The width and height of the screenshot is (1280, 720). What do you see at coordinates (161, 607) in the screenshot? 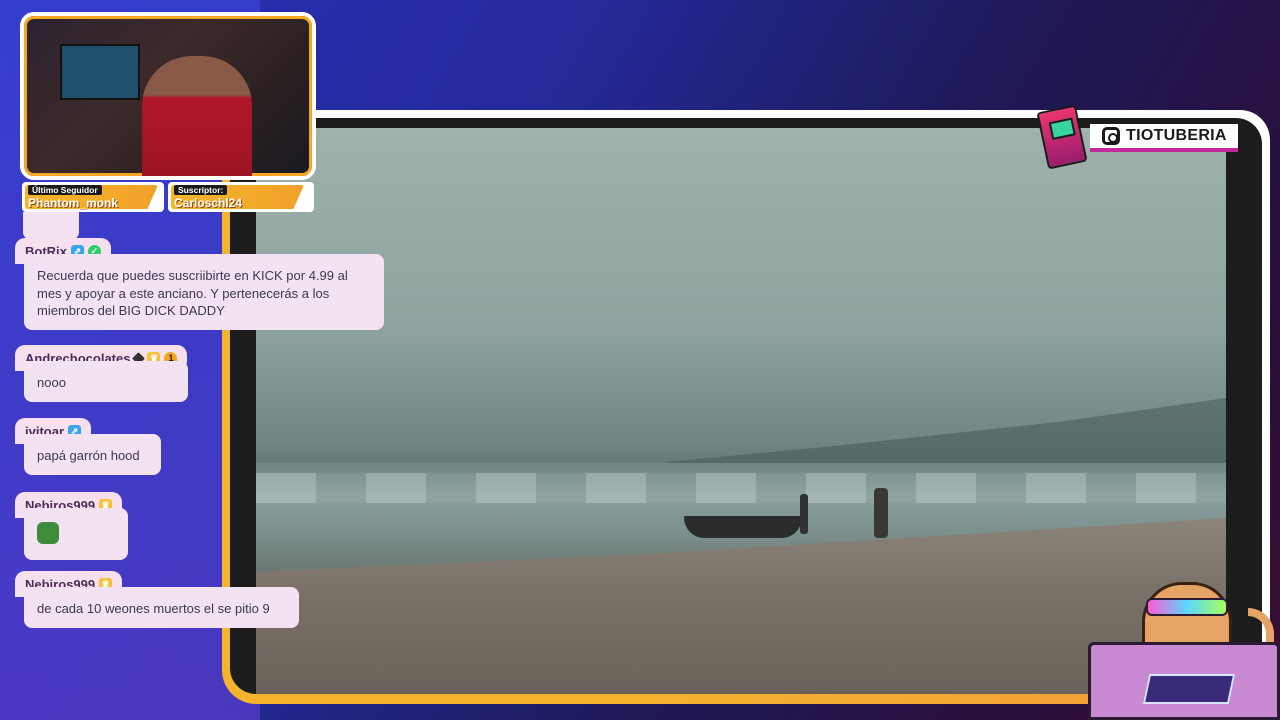
I see `chat-message-text: de cada 10 weones muertos el se pitio 9` at bounding box center [161, 607].